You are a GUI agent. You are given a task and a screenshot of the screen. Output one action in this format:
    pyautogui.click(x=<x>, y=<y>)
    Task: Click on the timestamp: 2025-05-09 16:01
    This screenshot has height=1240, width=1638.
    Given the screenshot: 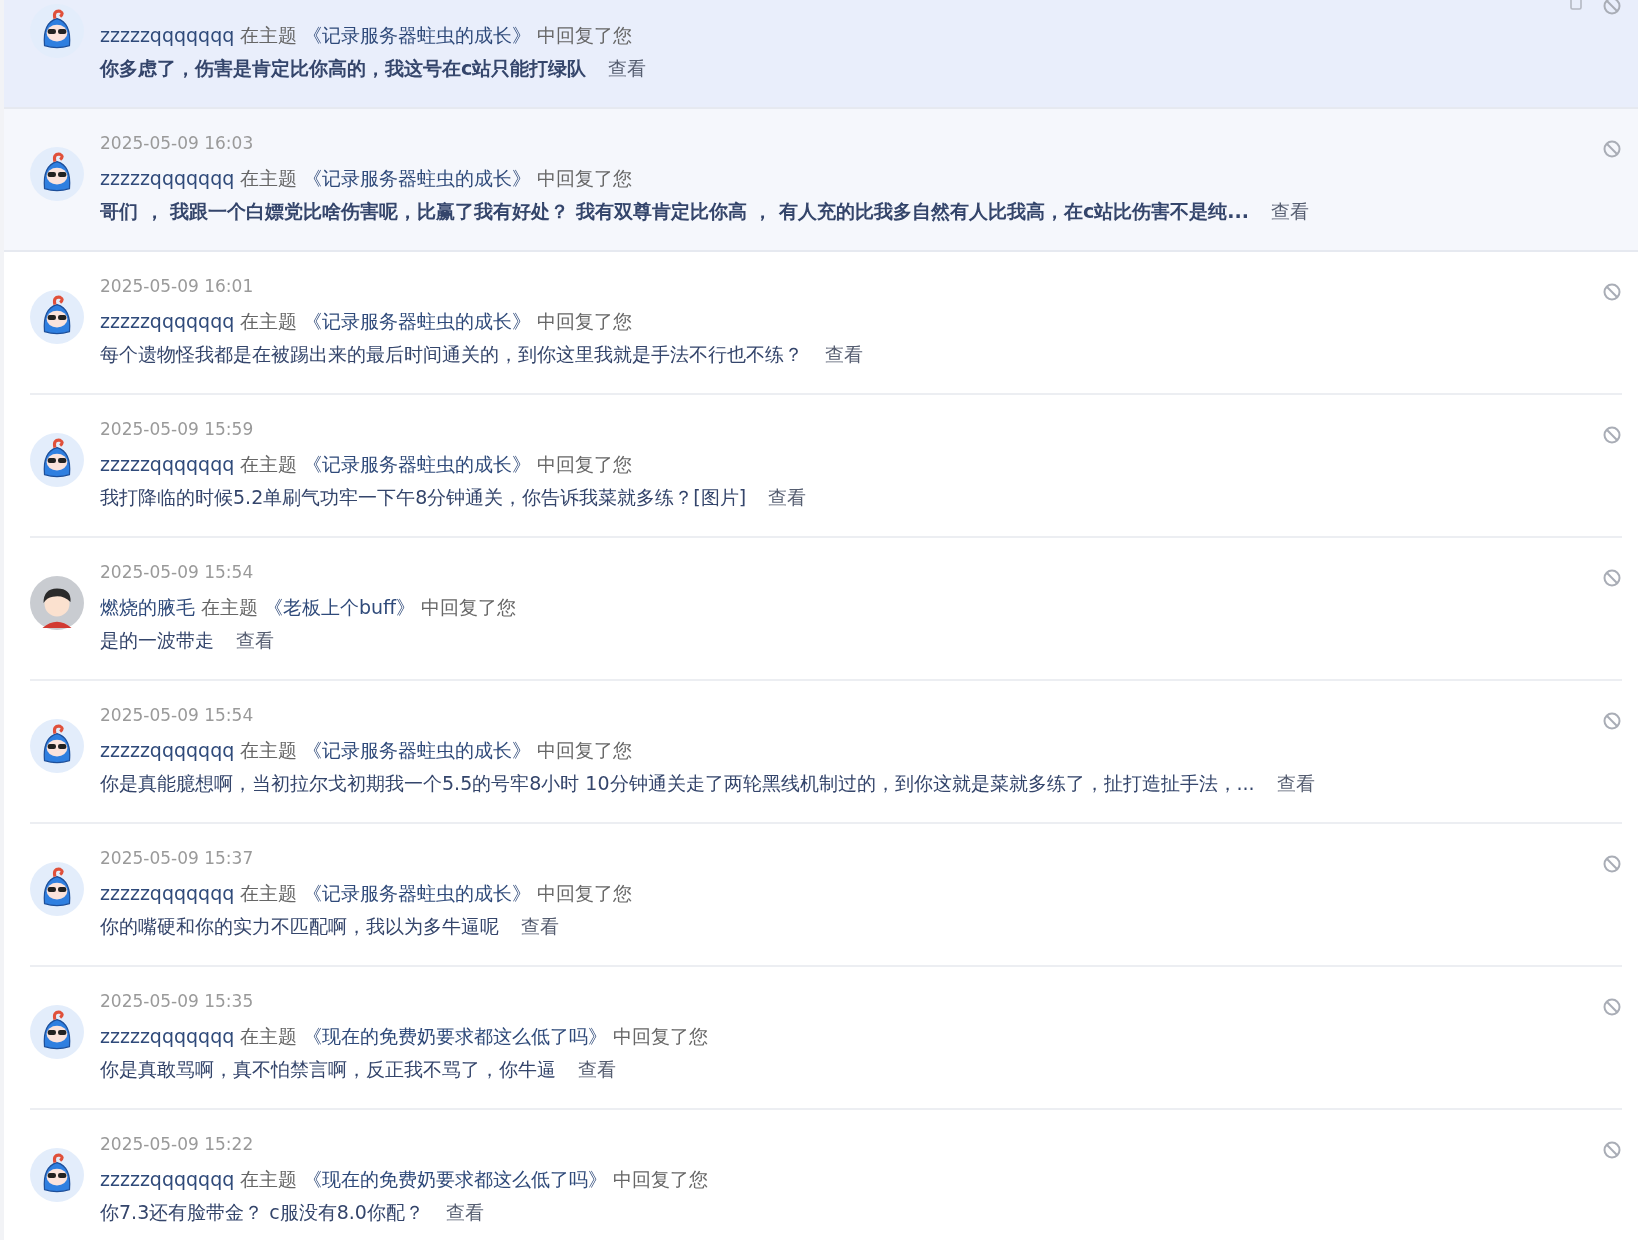 What is the action you would take?
    pyautogui.click(x=177, y=286)
    